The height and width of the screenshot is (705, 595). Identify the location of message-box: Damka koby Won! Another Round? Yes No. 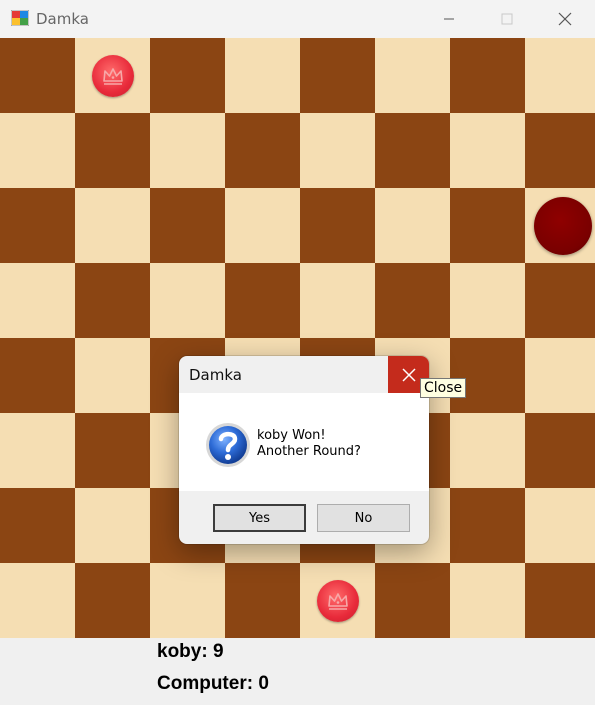
(304, 450).